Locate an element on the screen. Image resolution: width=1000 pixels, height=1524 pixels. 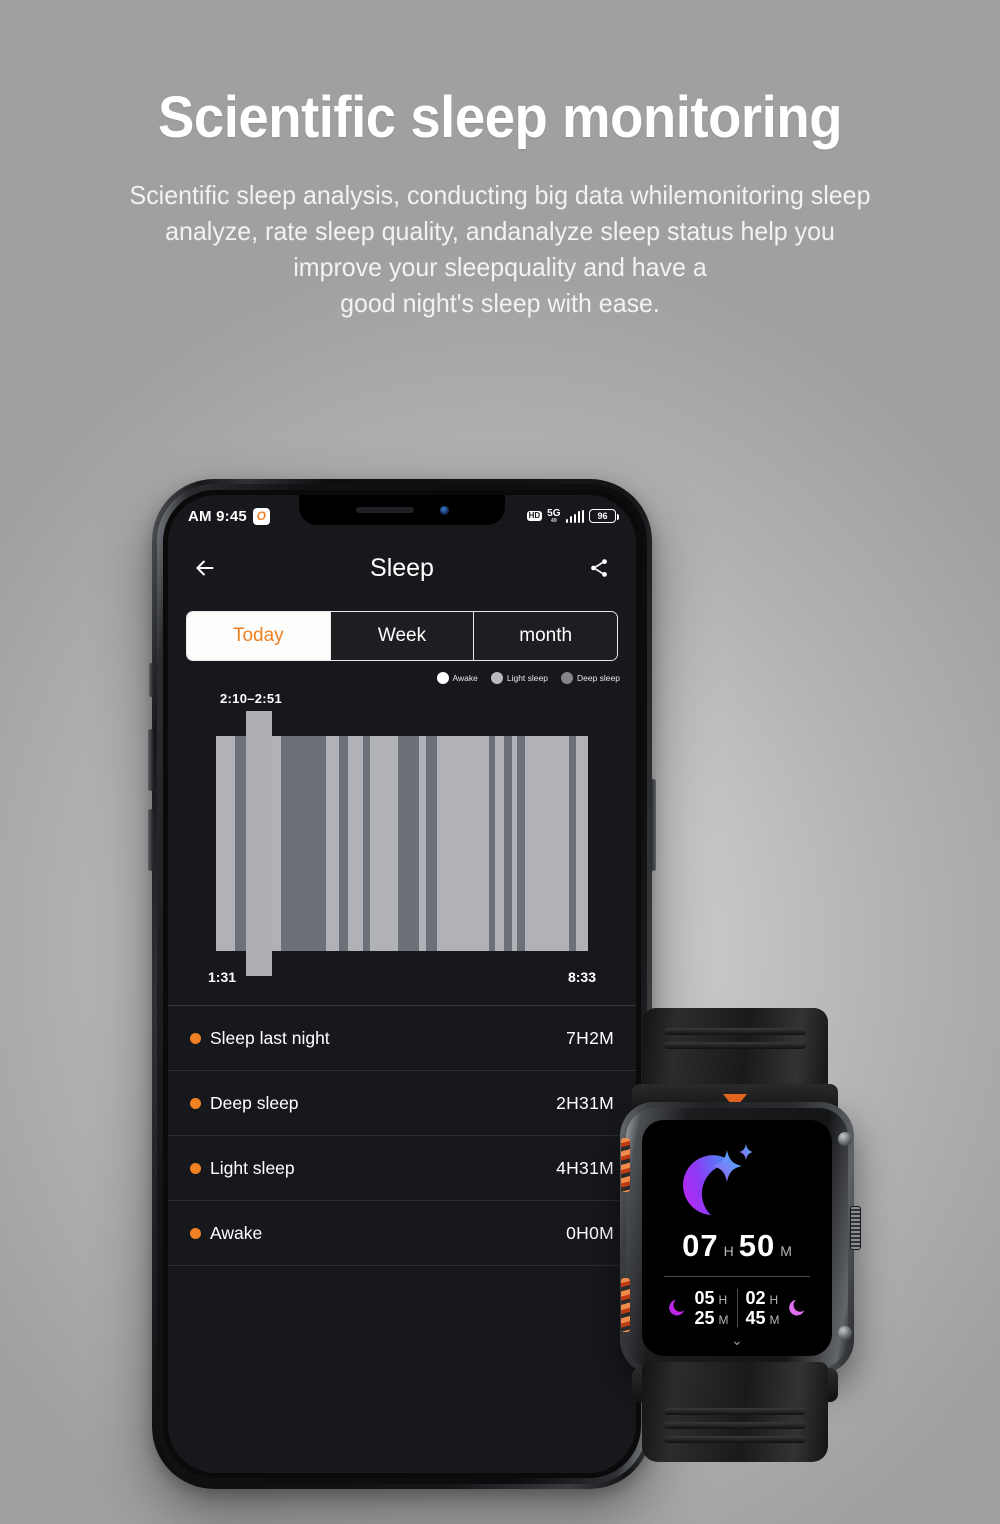
light-sleep-values: 02 H 45 M is located at coordinates (763, 1308).